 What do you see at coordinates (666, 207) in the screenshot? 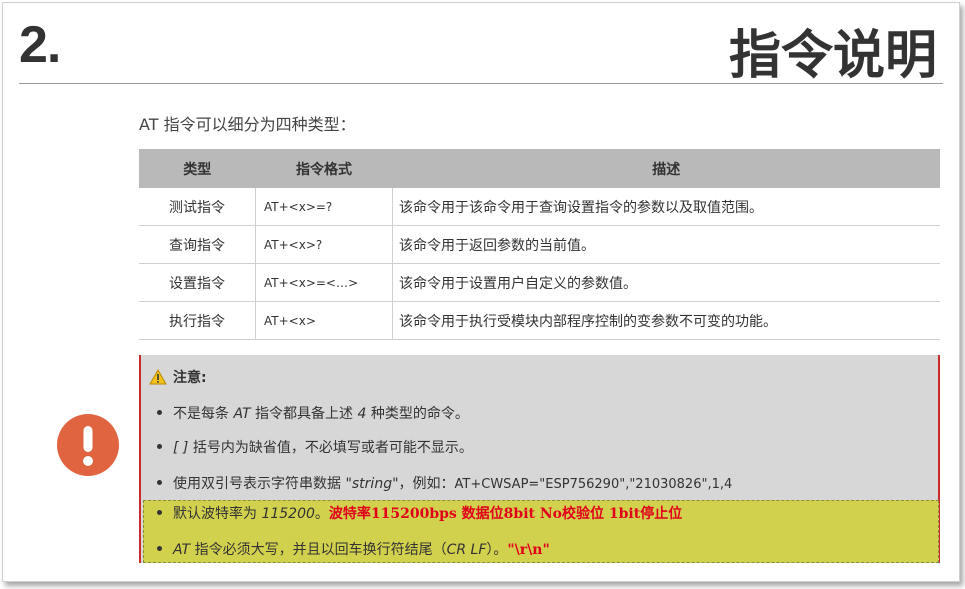
I see `cell-description: 该命令用于该命令用于查询设置指令的参数以及取值范围。` at bounding box center [666, 207].